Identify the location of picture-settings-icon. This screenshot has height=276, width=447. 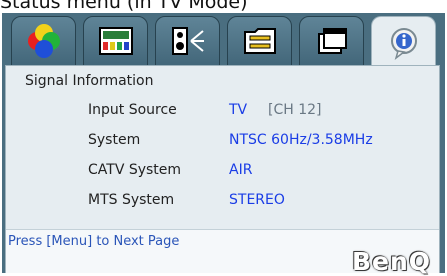
(115, 41).